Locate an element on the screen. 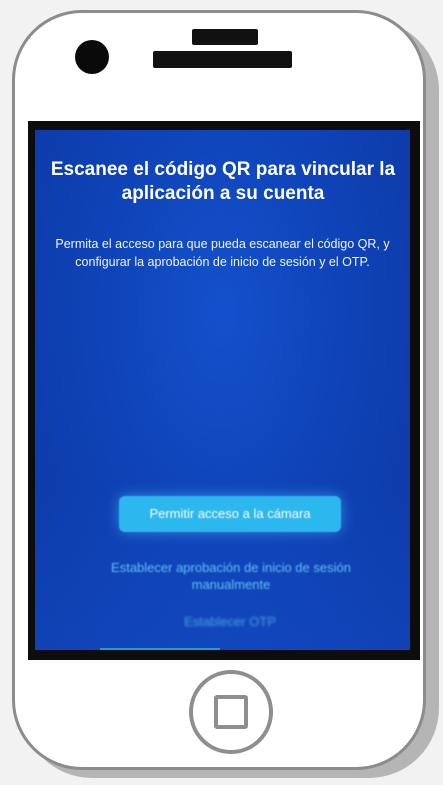  home-button is located at coordinates (231, 712).